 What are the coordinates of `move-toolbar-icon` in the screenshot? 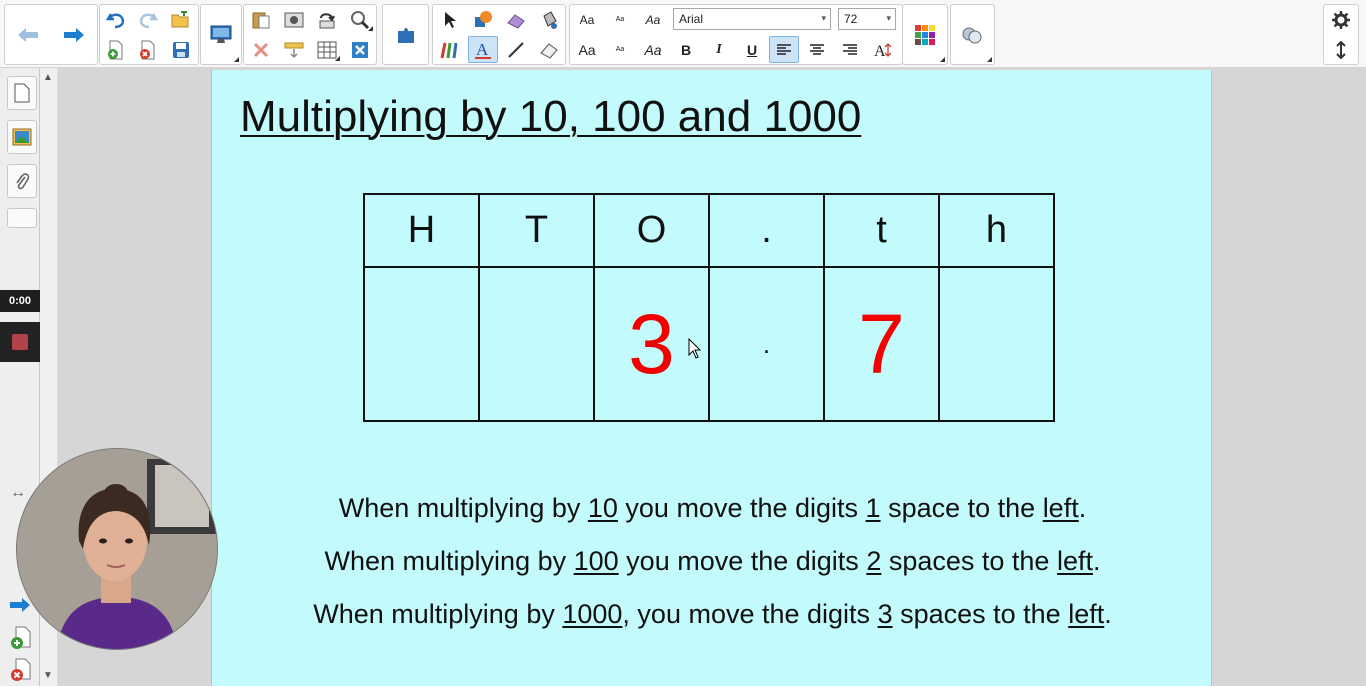 It's located at (1341, 49).